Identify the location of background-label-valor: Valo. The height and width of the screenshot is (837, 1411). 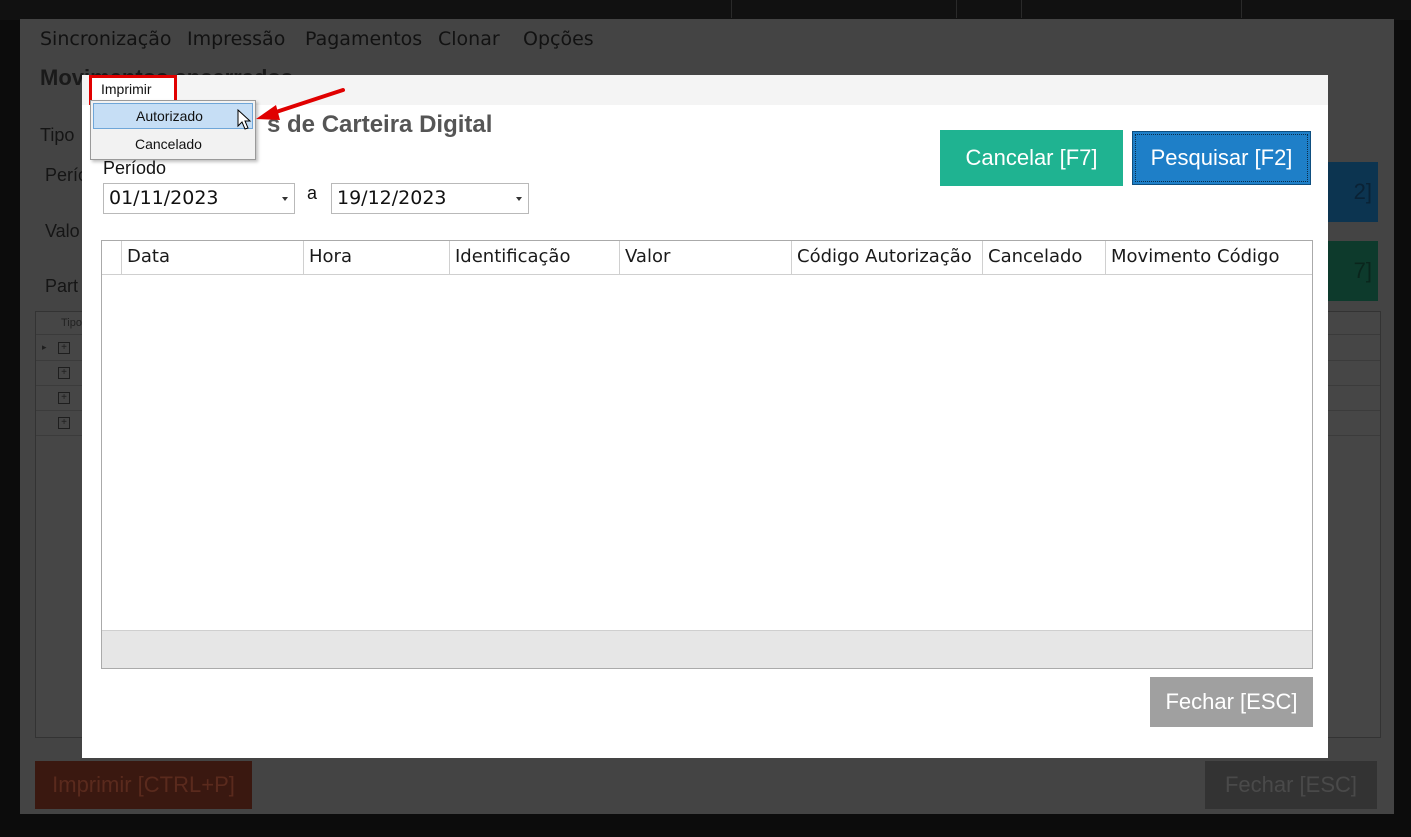
(62, 231).